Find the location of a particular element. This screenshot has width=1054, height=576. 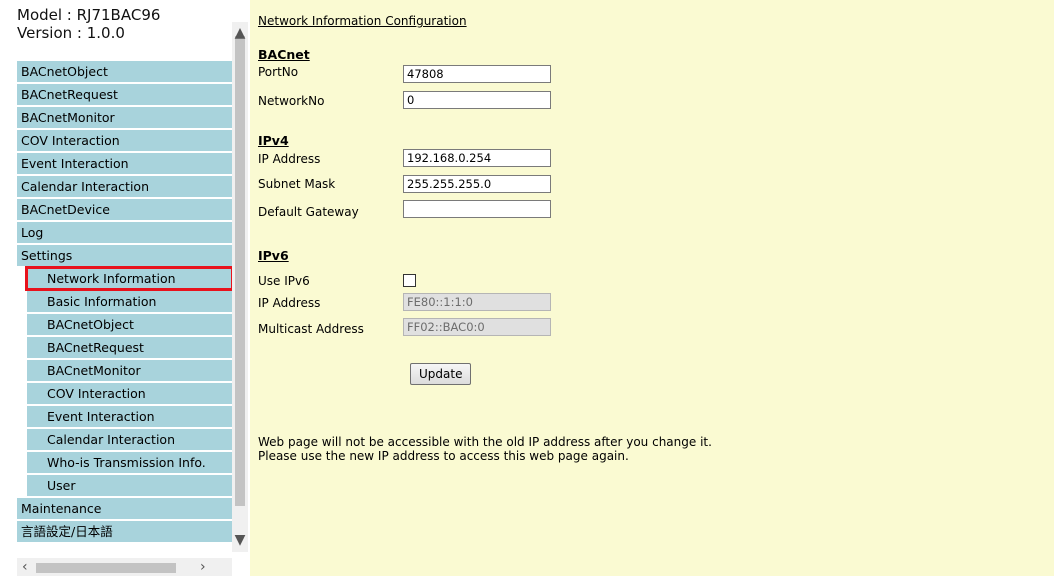

vertical-scrollbar-thumb is located at coordinates (240, 271).